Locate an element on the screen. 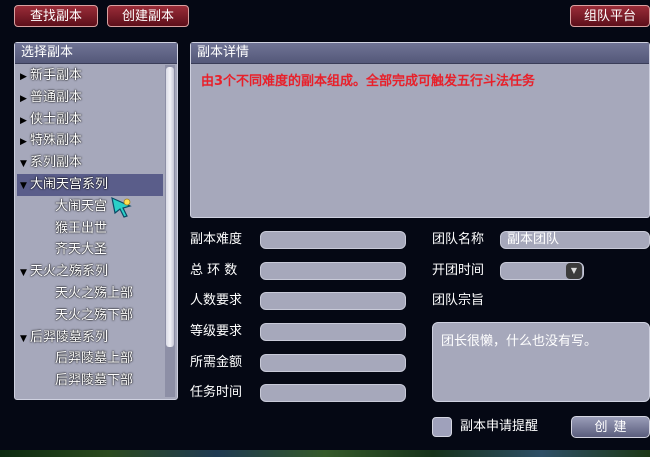 The image size is (650, 457). tree-item-label: 天火之殇上部 is located at coordinates (94, 293).